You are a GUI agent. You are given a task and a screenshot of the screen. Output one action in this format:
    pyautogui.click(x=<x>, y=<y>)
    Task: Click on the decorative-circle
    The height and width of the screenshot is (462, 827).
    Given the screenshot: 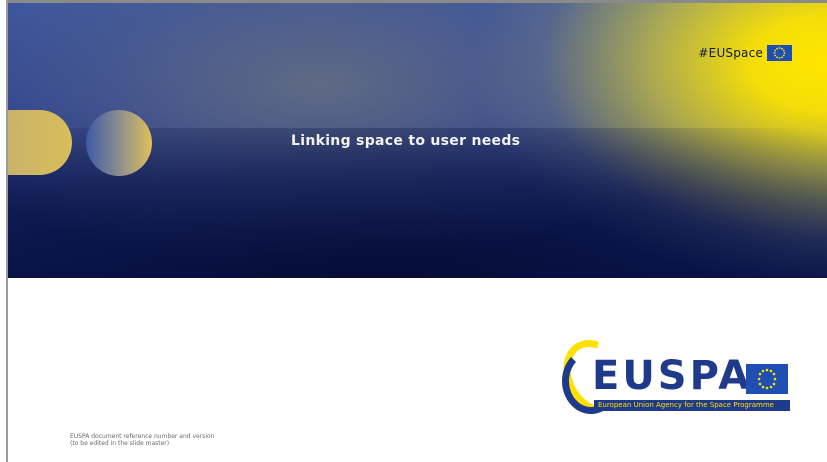 What is the action you would take?
    pyautogui.click(x=119, y=143)
    